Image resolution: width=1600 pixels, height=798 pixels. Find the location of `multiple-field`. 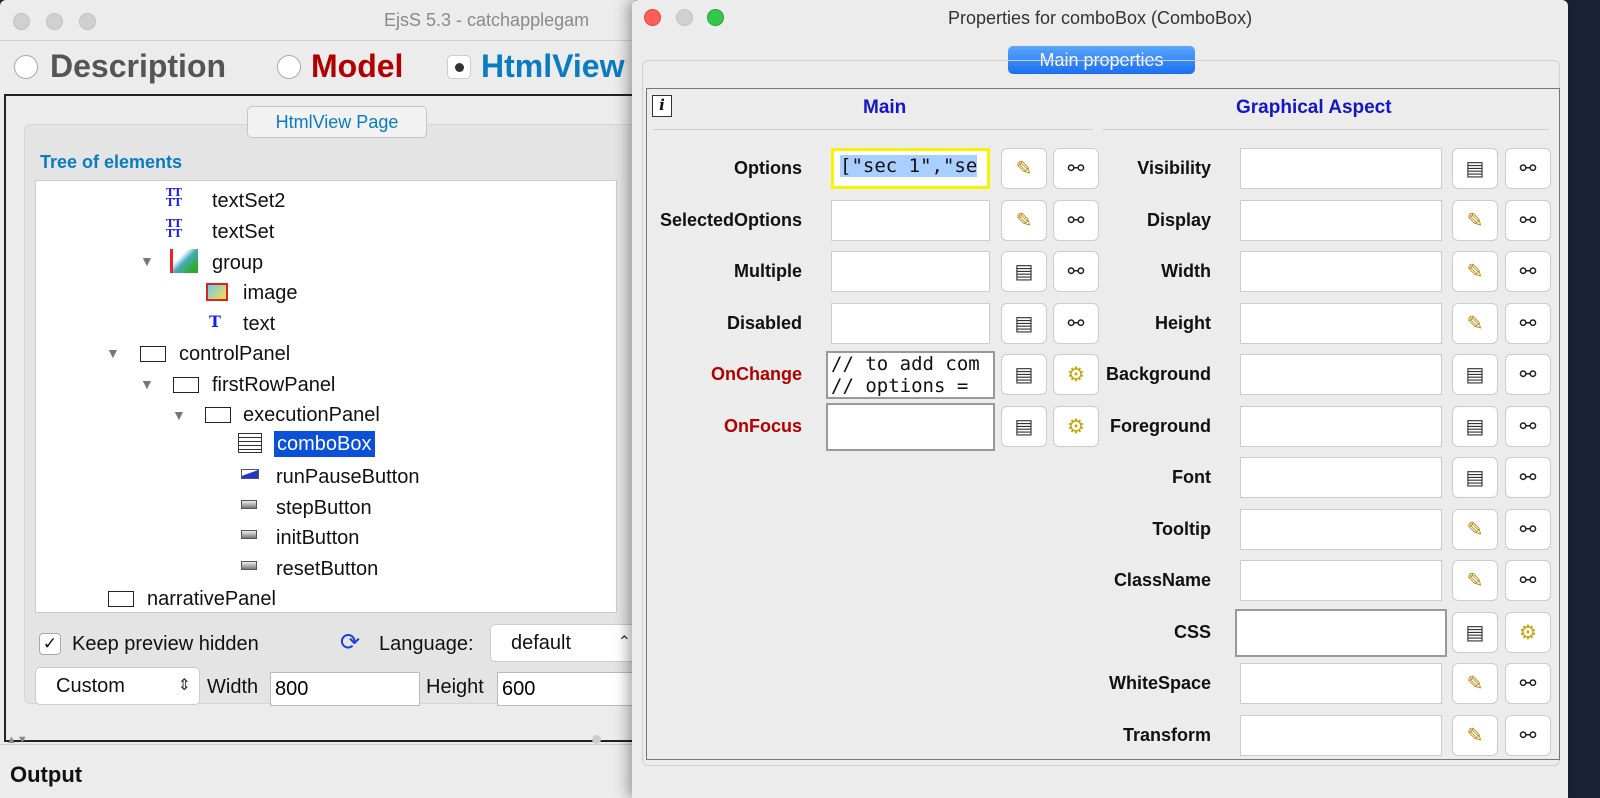

multiple-field is located at coordinates (910, 271).